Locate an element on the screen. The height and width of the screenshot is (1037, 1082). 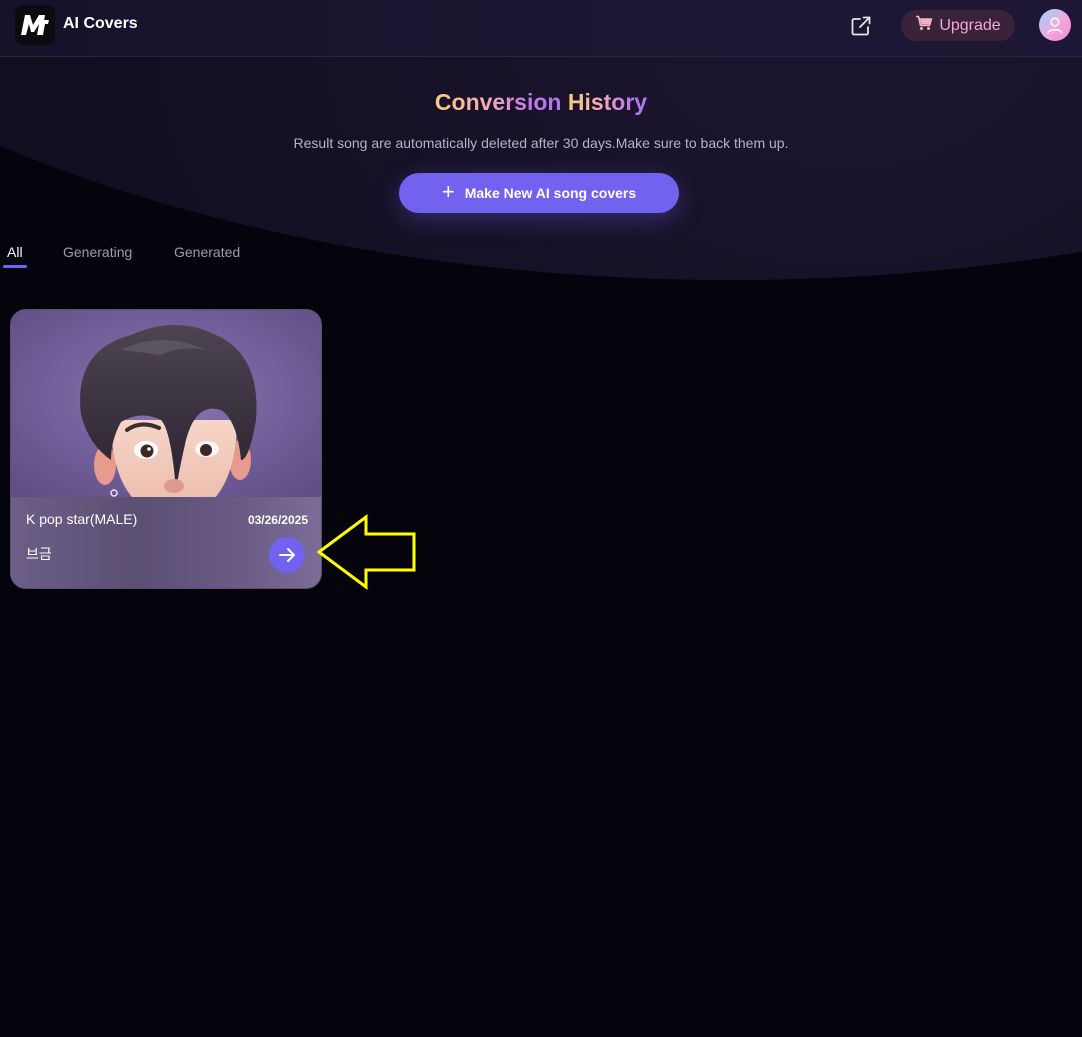
upgrade-button: Upgrade is located at coordinates (958, 25).